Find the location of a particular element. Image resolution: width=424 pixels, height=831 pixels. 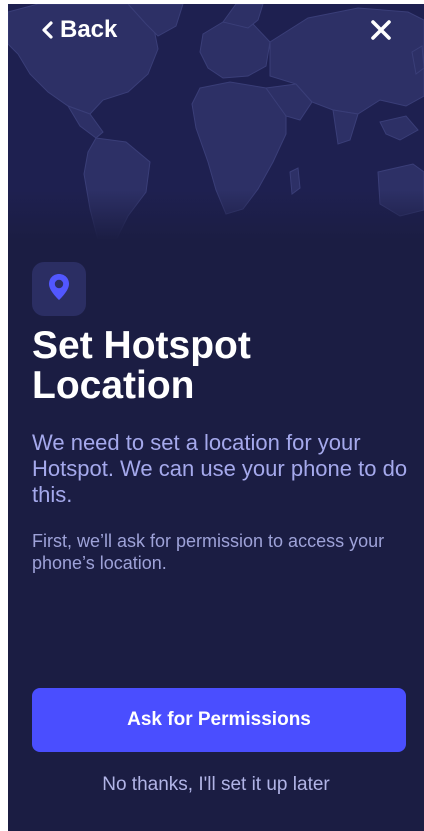

back-button: Back is located at coordinates (78, 30).